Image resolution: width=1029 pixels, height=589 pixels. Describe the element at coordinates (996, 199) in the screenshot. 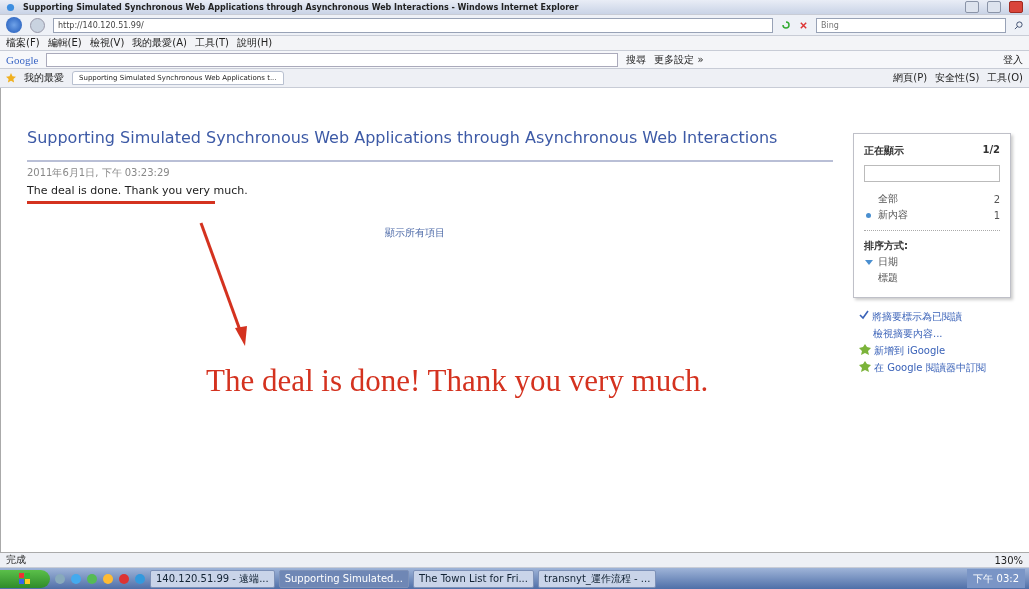

I see `filter-count: 2` at that location.